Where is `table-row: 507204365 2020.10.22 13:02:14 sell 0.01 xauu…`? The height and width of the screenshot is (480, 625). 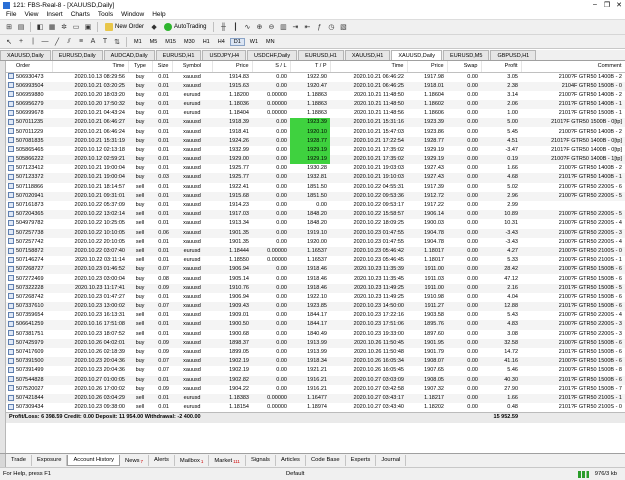 table-row: 507204365 2020.10.22 13:02:14 sell 0.01 xauu… is located at coordinates (315, 215).